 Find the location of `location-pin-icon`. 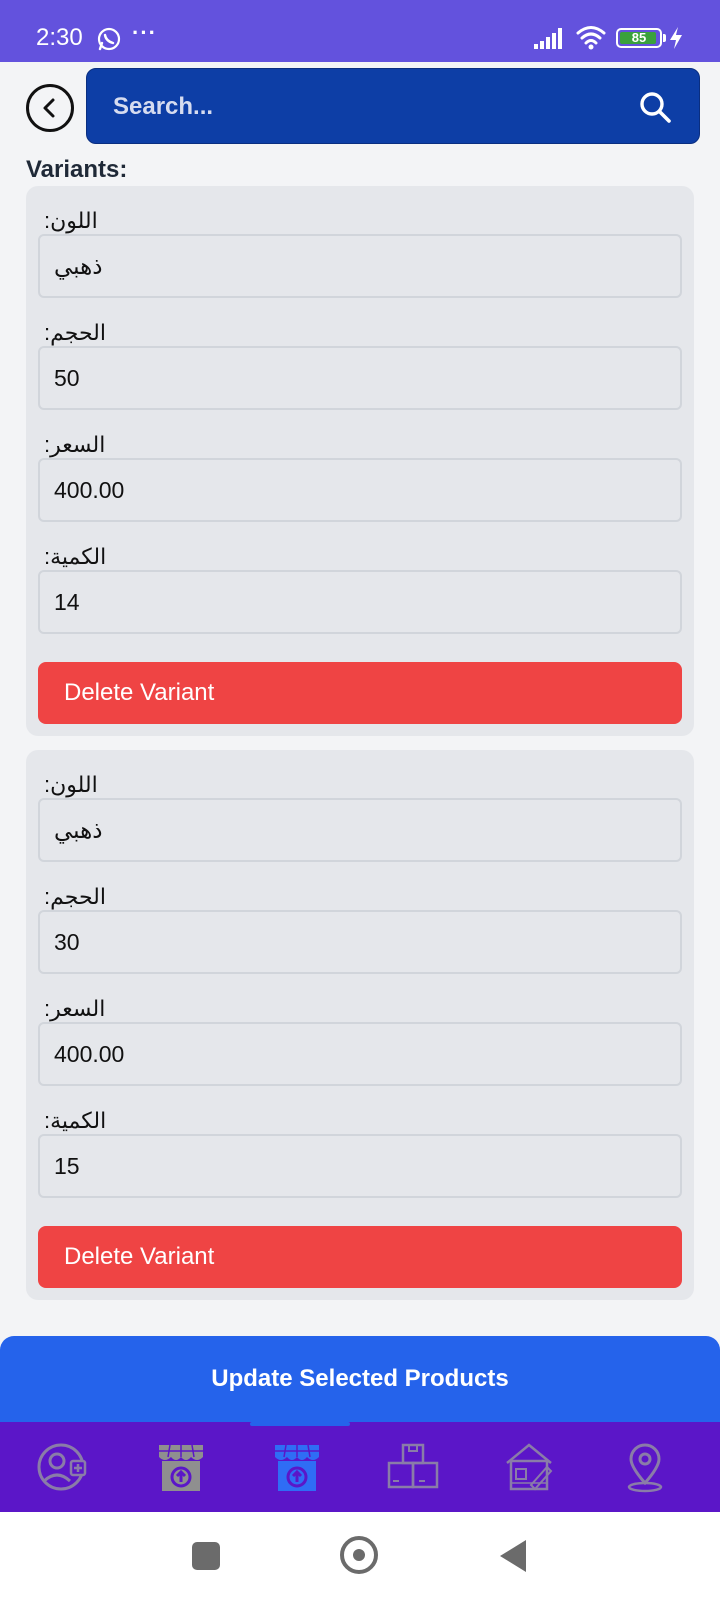

location-pin-icon is located at coordinates (645, 1468).